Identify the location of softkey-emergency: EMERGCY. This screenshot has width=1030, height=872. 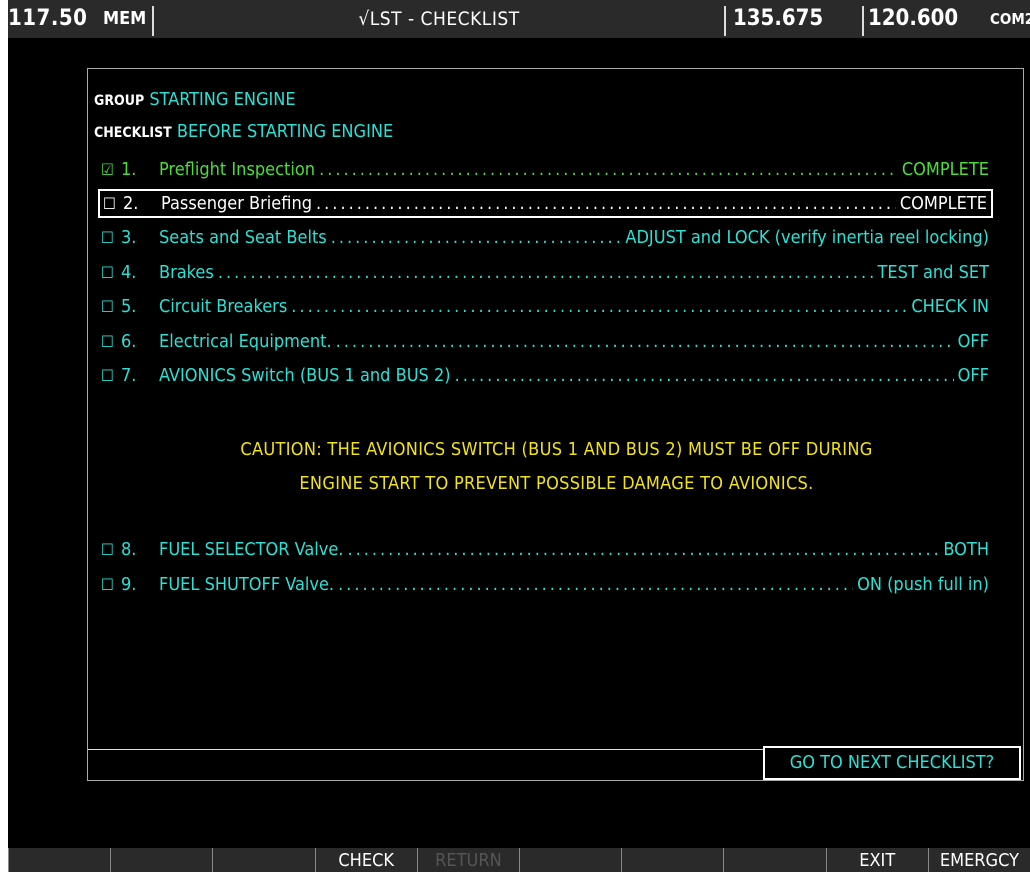
(978, 860).